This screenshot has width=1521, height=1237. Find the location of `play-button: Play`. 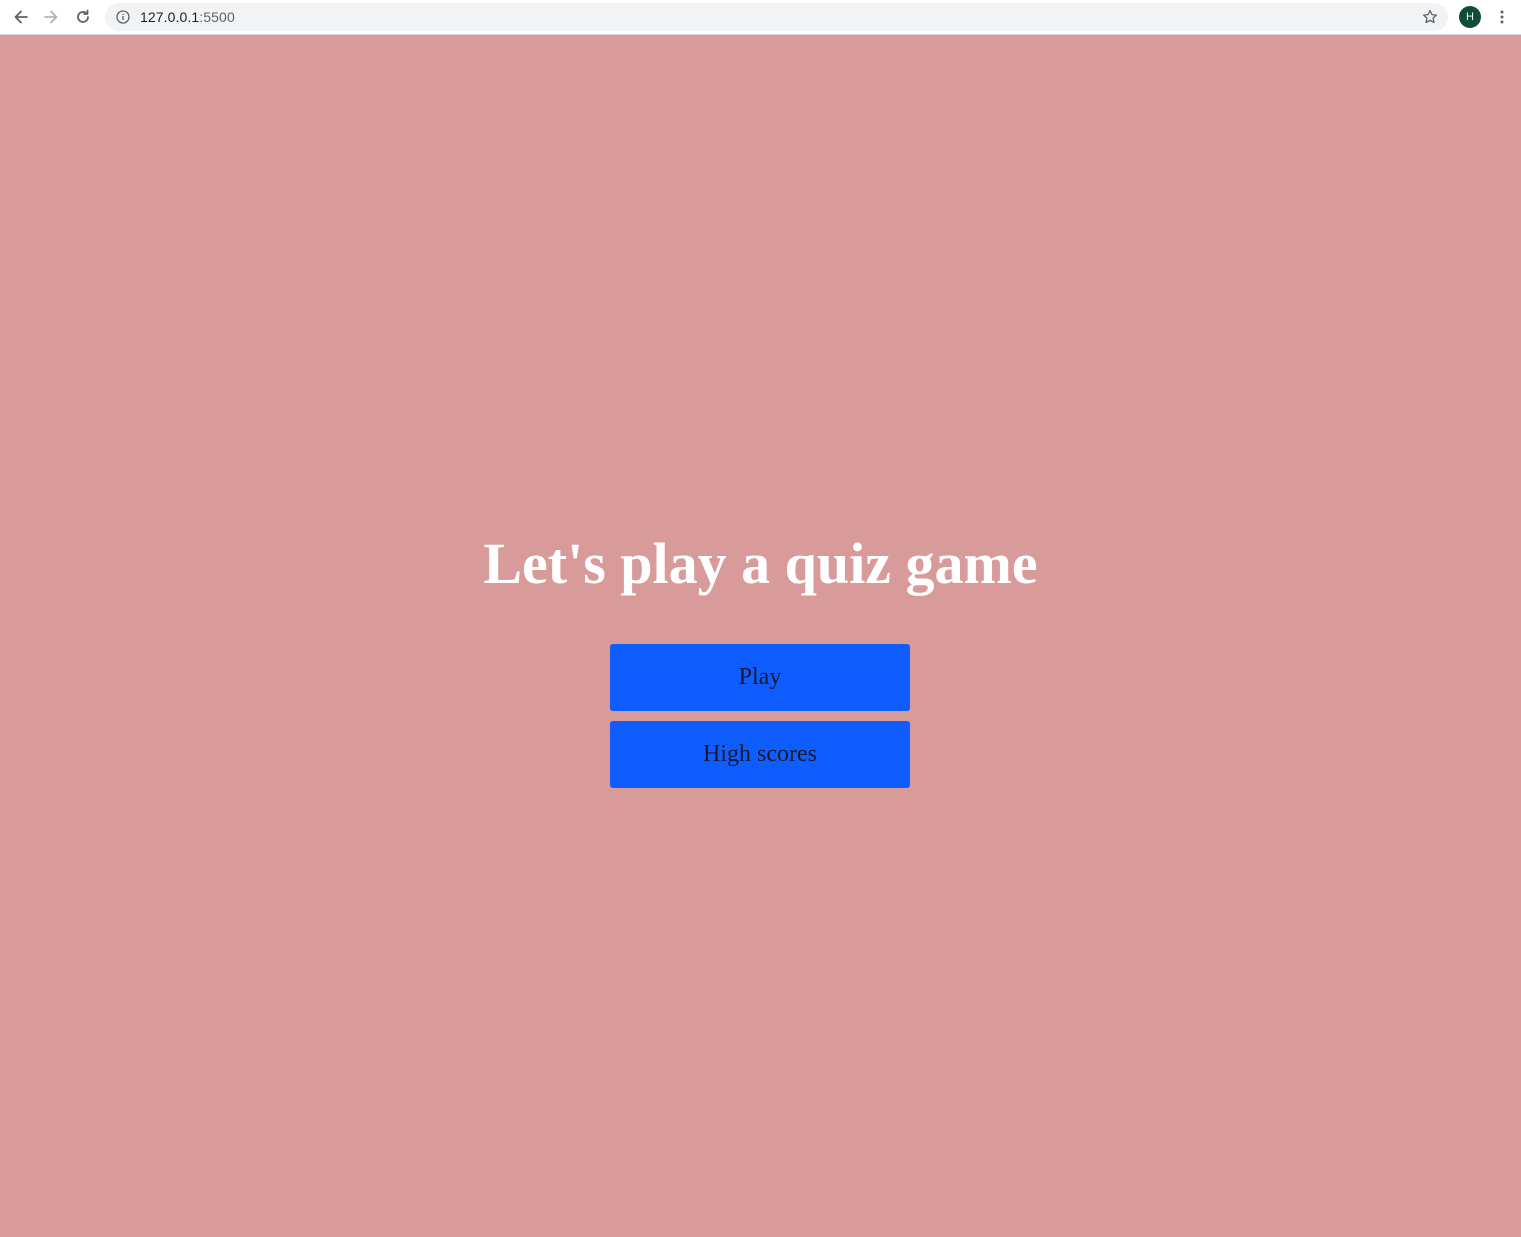

play-button: Play is located at coordinates (760, 677).